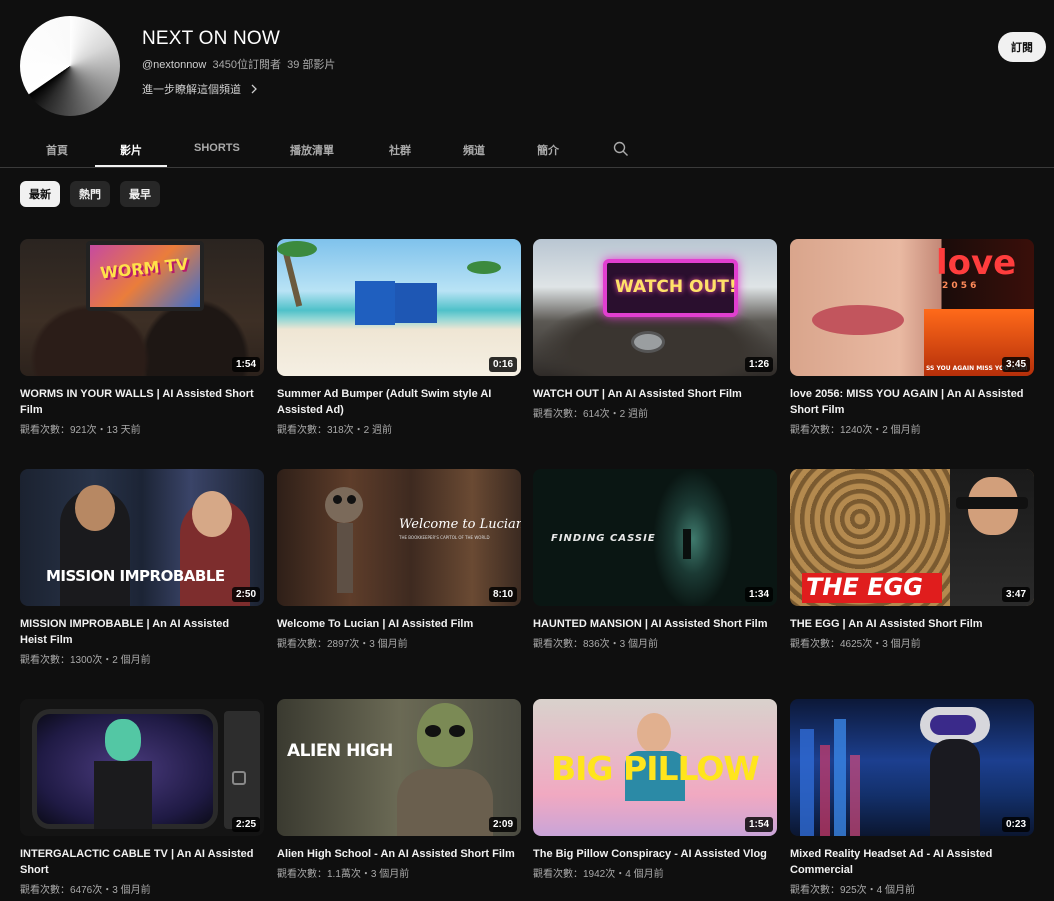 The width and height of the screenshot is (1054, 901). What do you see at coordinates (335, 430) in the screenshot?
I see `video-meta: 觀看次數：318次・2 週前` at bounding box center [335, 430].